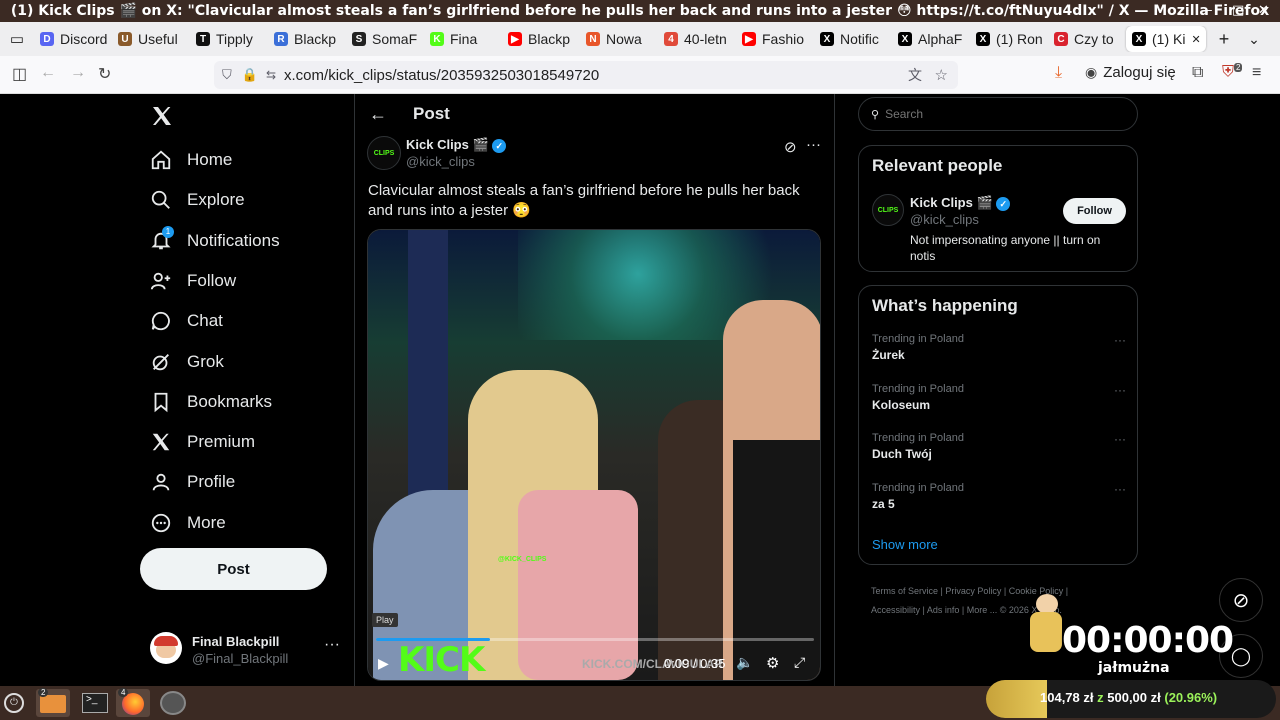 This screenshot has height=720, width=1280. Describe the element at coordinates (1139, 39) in the screenshot. I see `tab-favicon-icon: X` at that location.